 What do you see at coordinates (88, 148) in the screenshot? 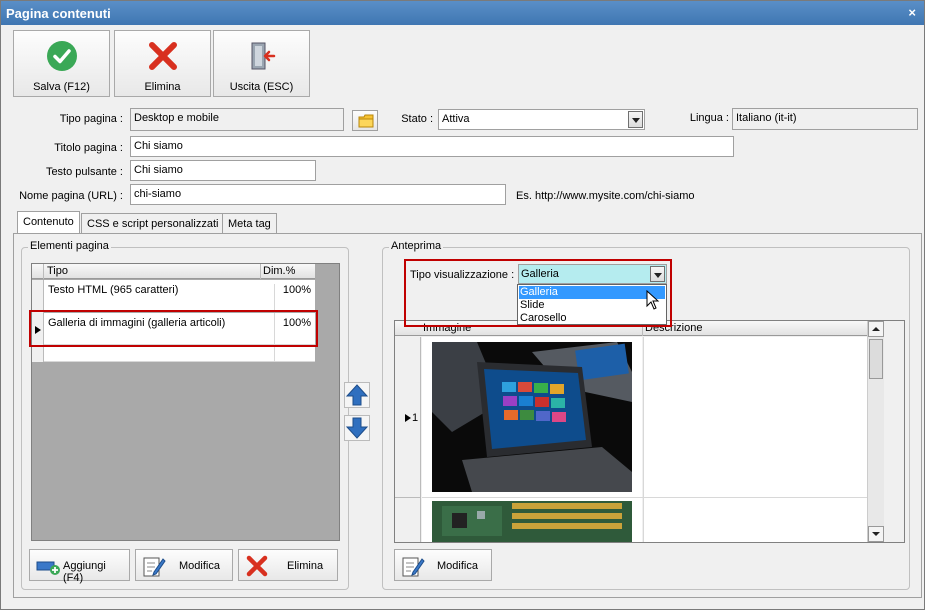
I see `titolo-pagina-label: Titolo pagina :` at bounding box center [88, 148].